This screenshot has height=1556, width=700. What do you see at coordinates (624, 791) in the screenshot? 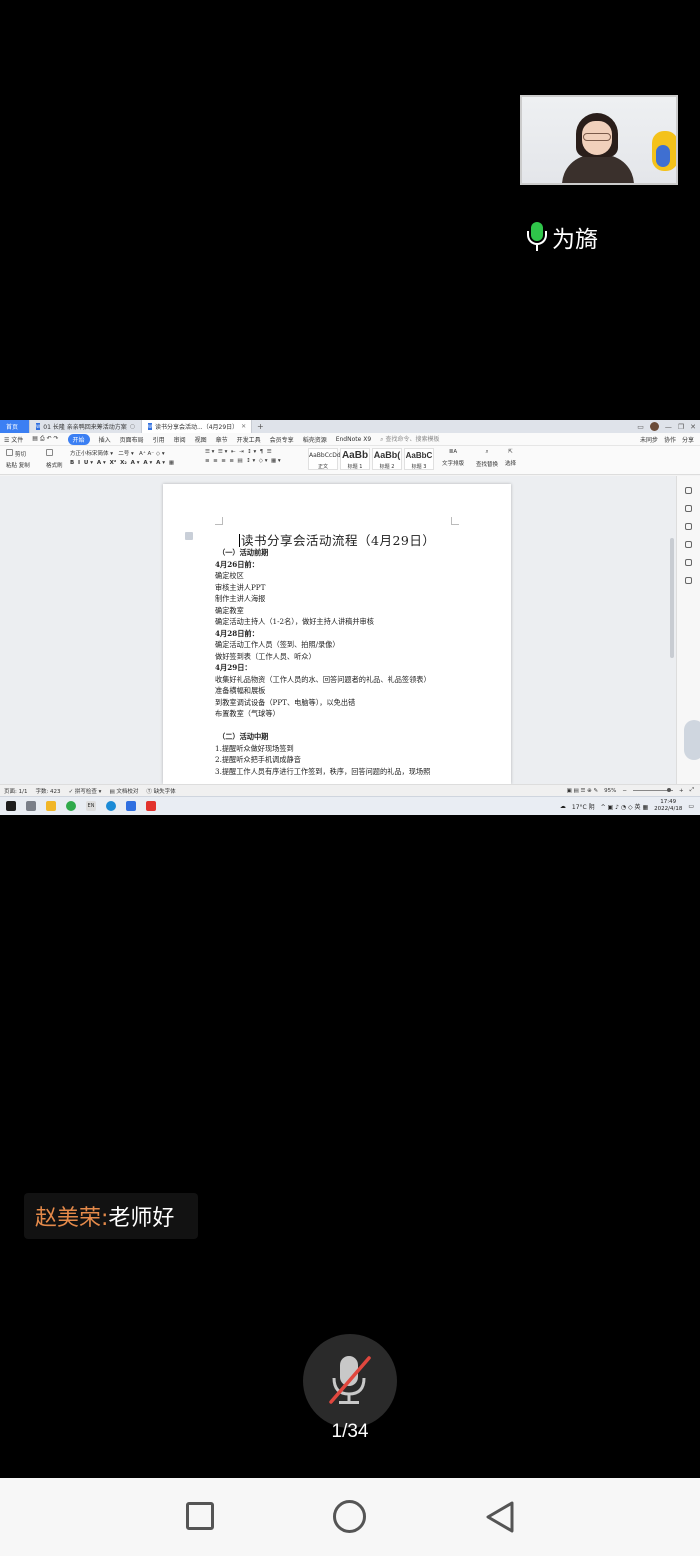
I see `zoom-out-icon: −` at bounding box center [624, 791].